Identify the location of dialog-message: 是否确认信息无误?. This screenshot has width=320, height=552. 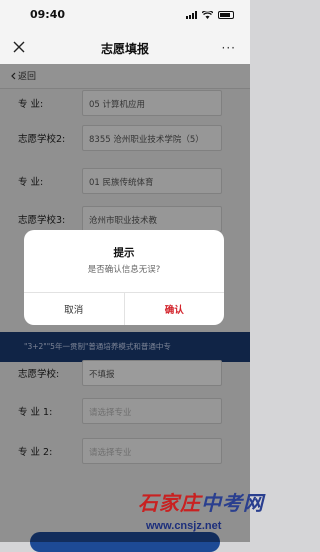
(124, 270).